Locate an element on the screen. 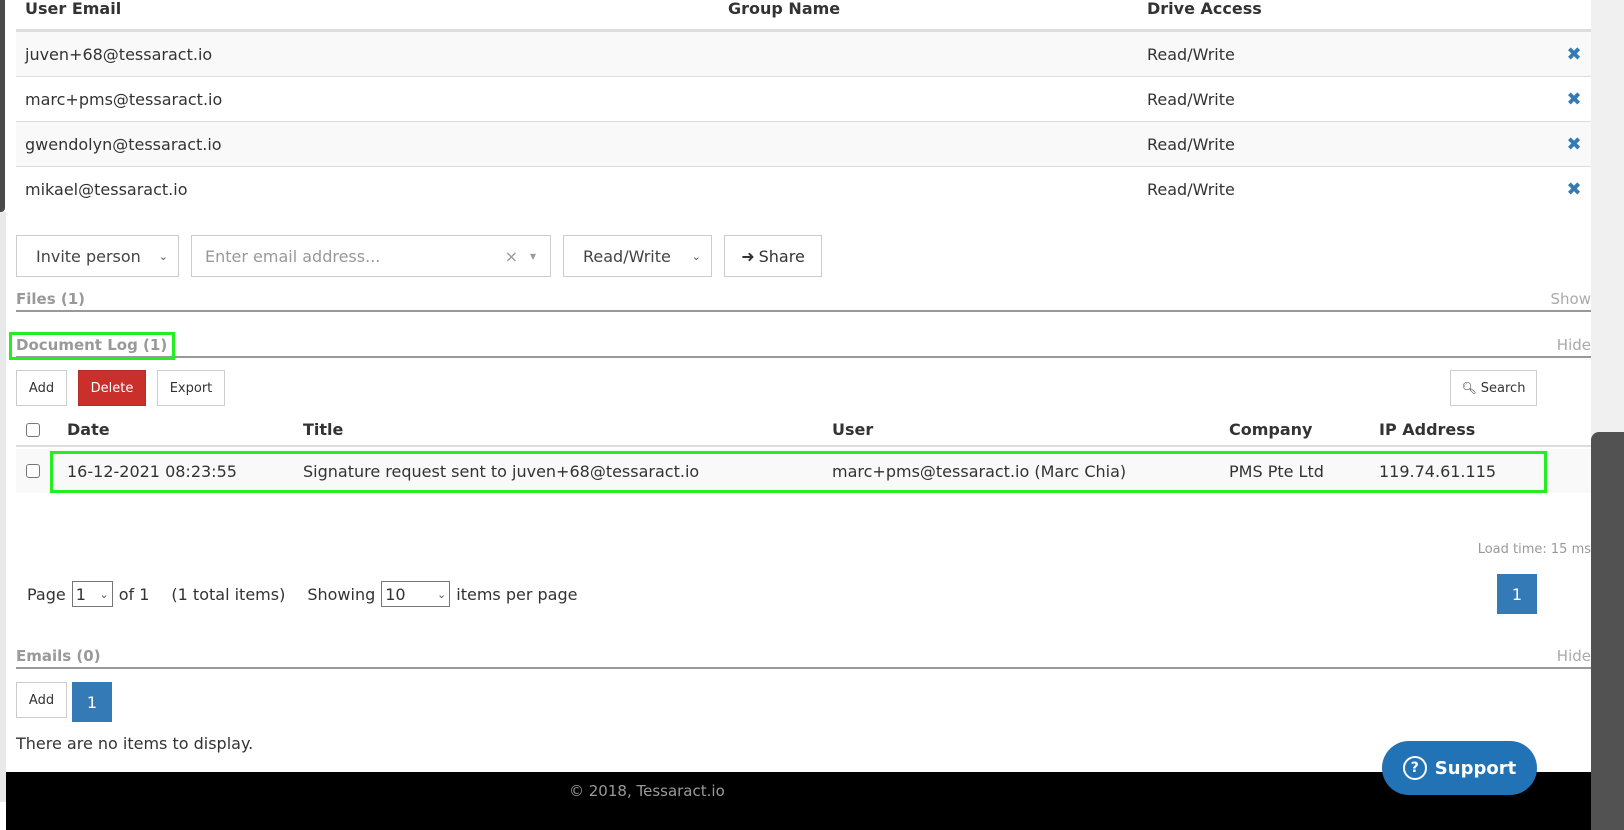 The width and height of the screenshot is (1624, 830). header-date: Date is located at coordinates (185, 429).